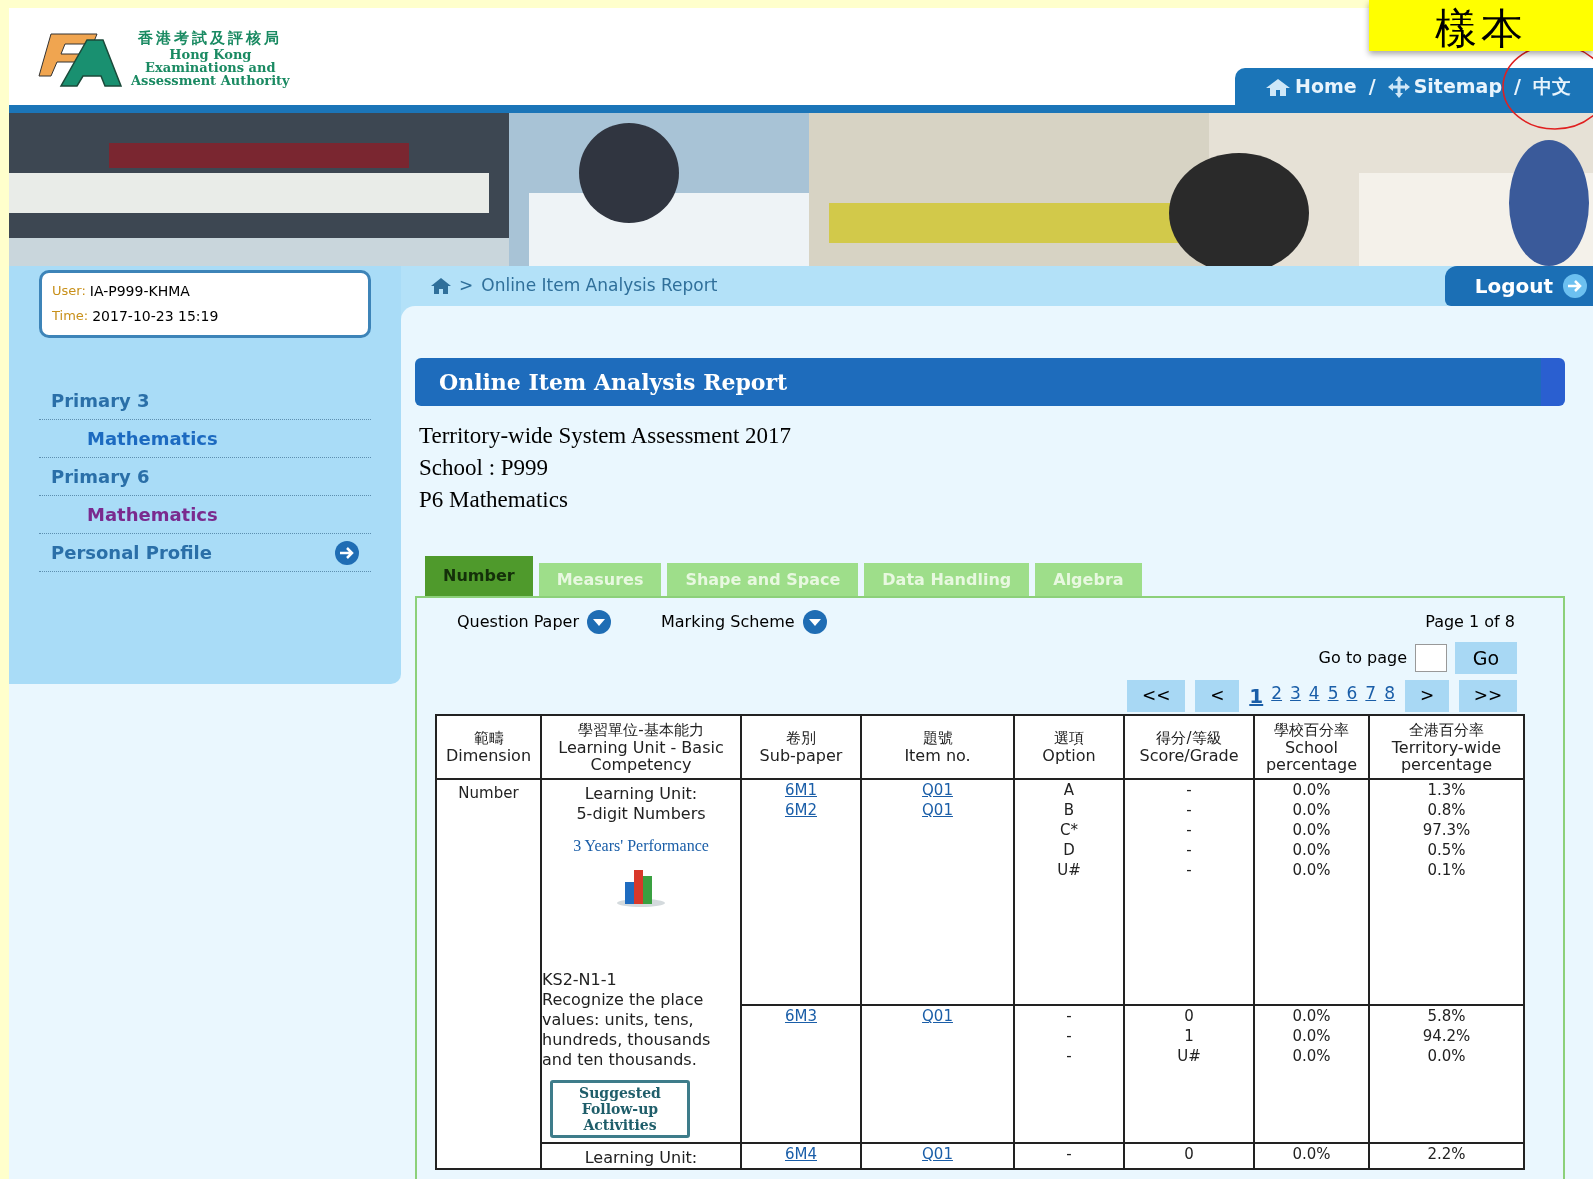 This screenshot has width=1593, height=1179. Describe the element at coordinates (1446, 1016) in the screenshot. I see `table-cell: 5.8%` at that location.